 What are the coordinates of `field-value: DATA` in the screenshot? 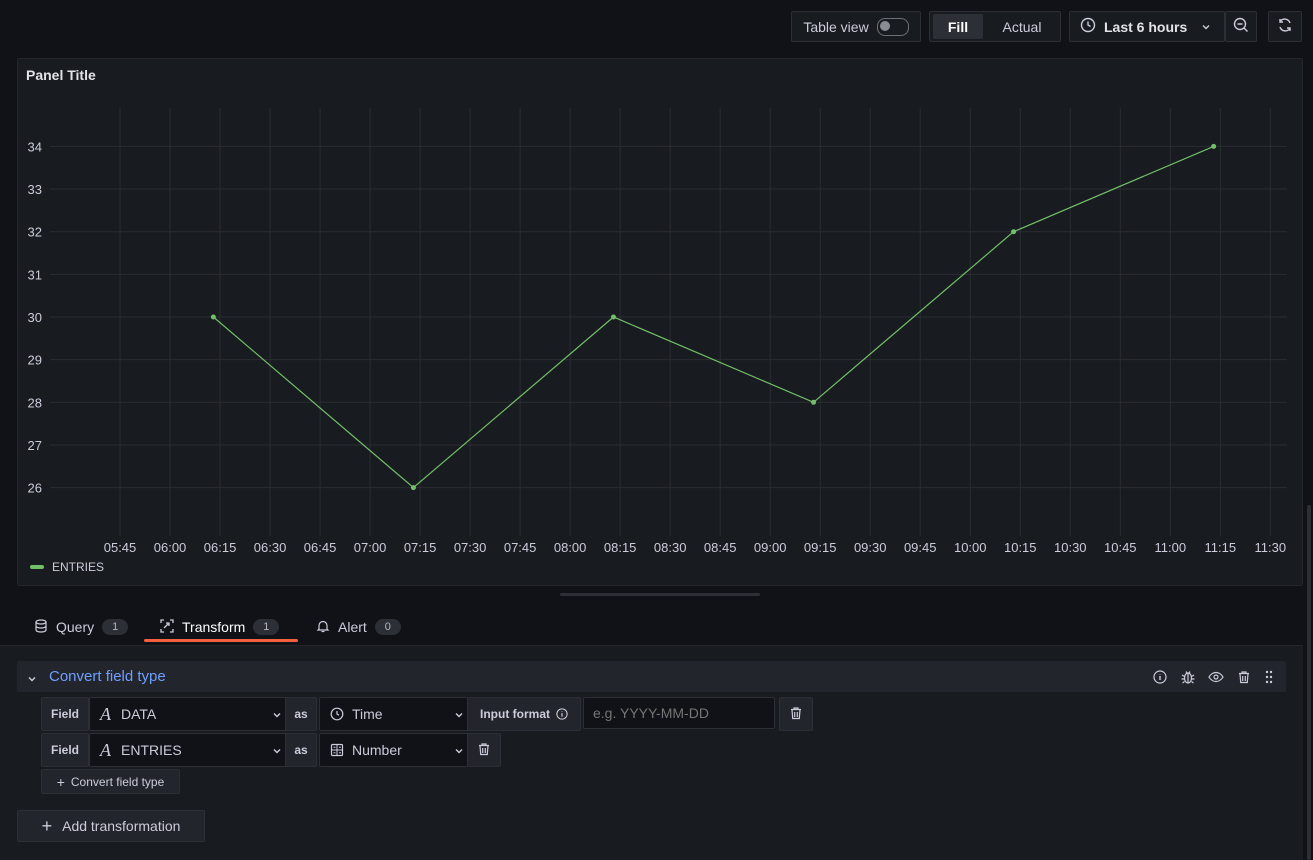 It's located at (139, 714).